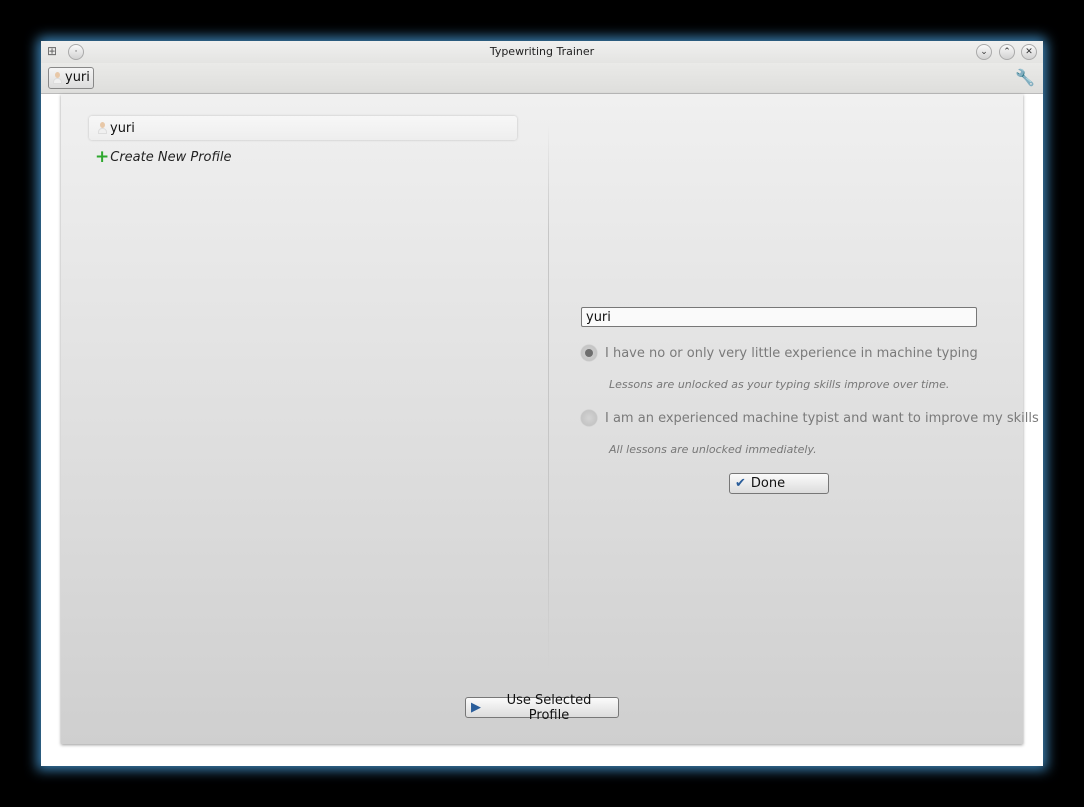  I want to click on create-profile-label: Create New Profile, so click(171, 157).